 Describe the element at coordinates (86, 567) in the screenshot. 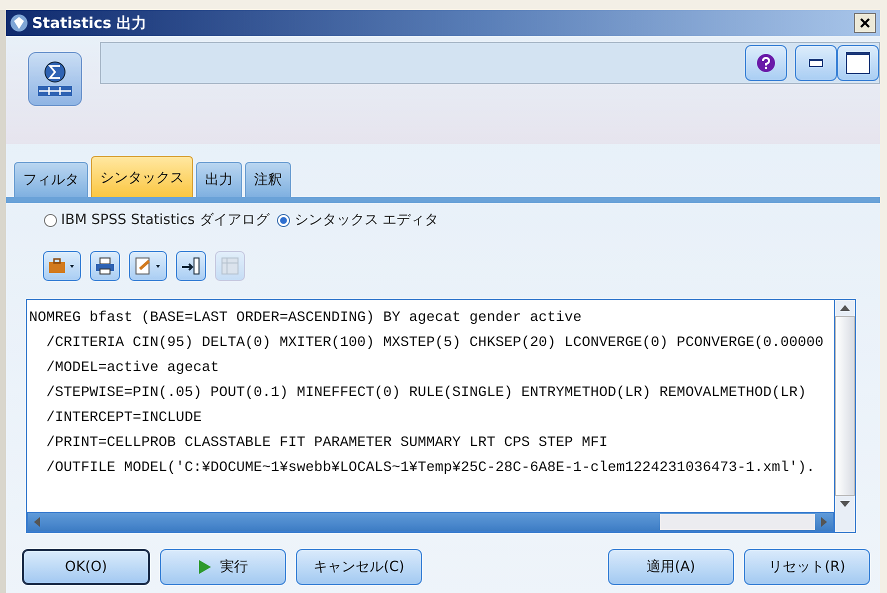

I see `dialog-button: OK(O)` at that location.